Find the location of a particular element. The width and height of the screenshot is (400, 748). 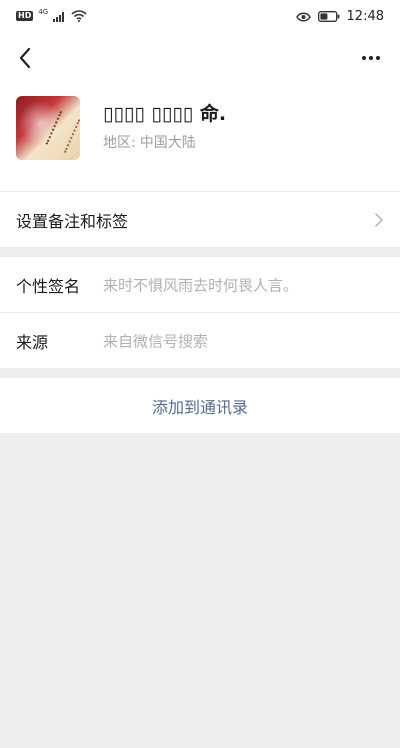

status-right-cluster: 12:48 is located at coordinates (339, 16).